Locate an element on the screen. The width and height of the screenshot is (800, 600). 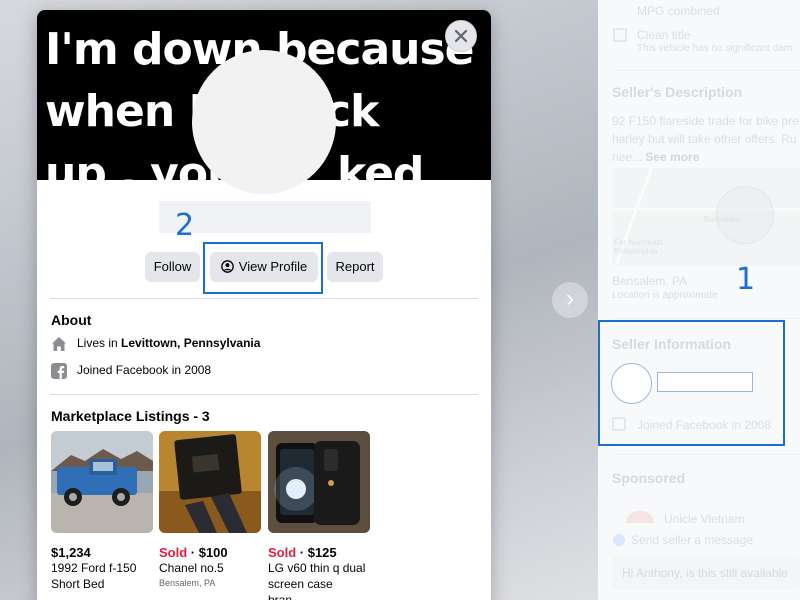
profile-avatar is located at coordinates (264, 122).